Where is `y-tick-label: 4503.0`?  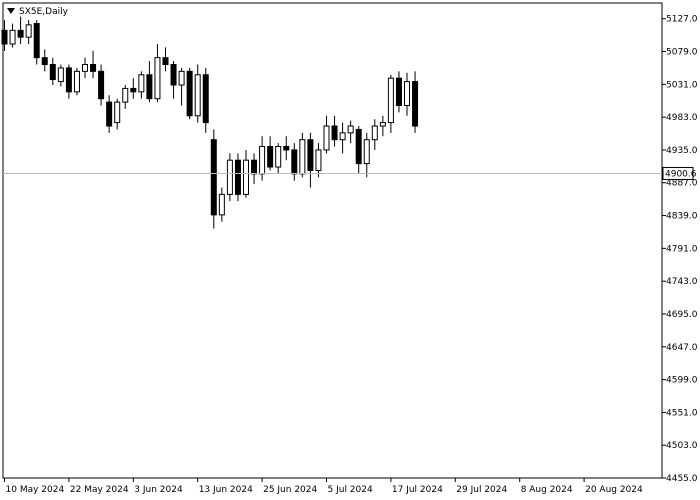
y-tick-label: 4503.0 is located at coordinates (682, 446).